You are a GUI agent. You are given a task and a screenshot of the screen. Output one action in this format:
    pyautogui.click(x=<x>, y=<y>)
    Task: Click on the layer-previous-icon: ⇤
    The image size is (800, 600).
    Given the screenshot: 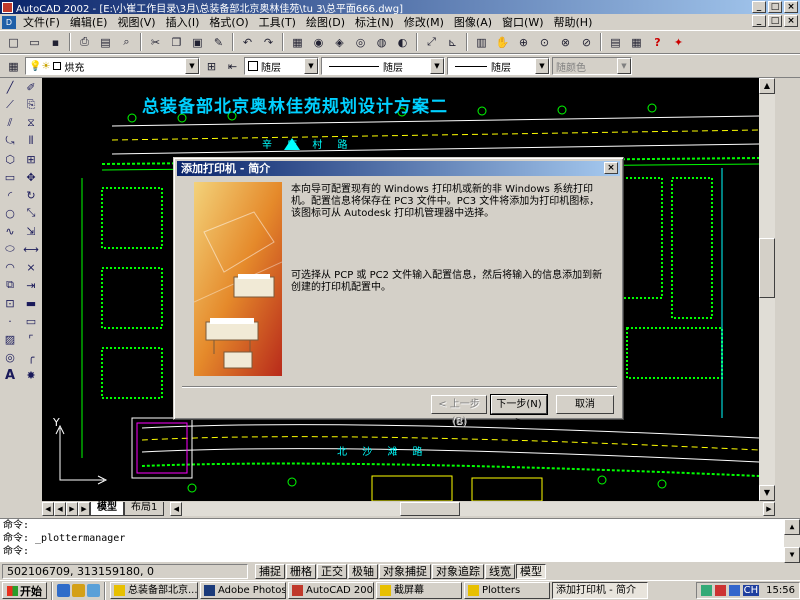 What is the action you would take?
    pyautogui.click(x=232, y=66)
    